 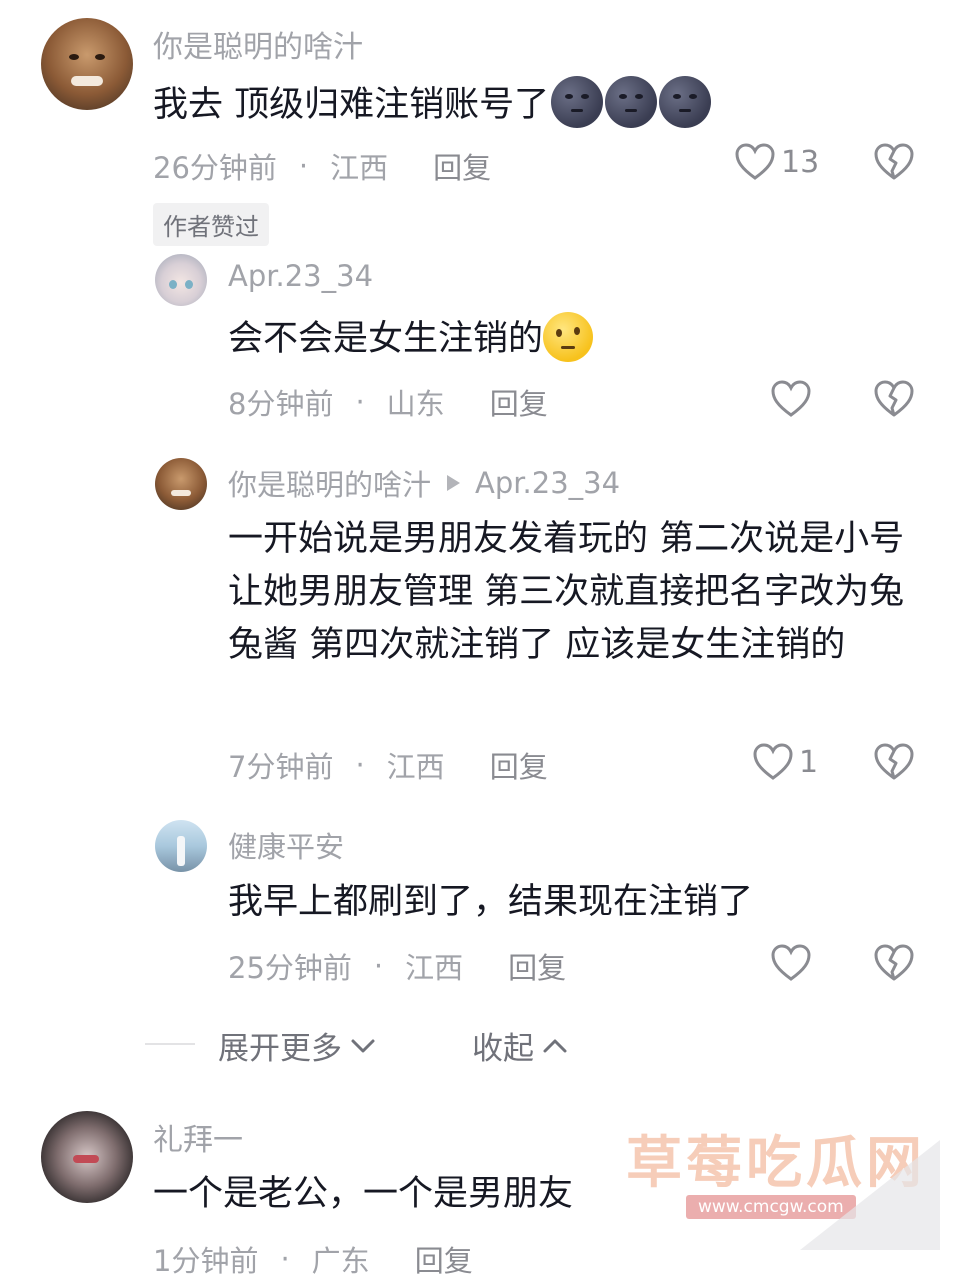 I want to click on collapse-button: 收起, so click(x=520, y=1045).